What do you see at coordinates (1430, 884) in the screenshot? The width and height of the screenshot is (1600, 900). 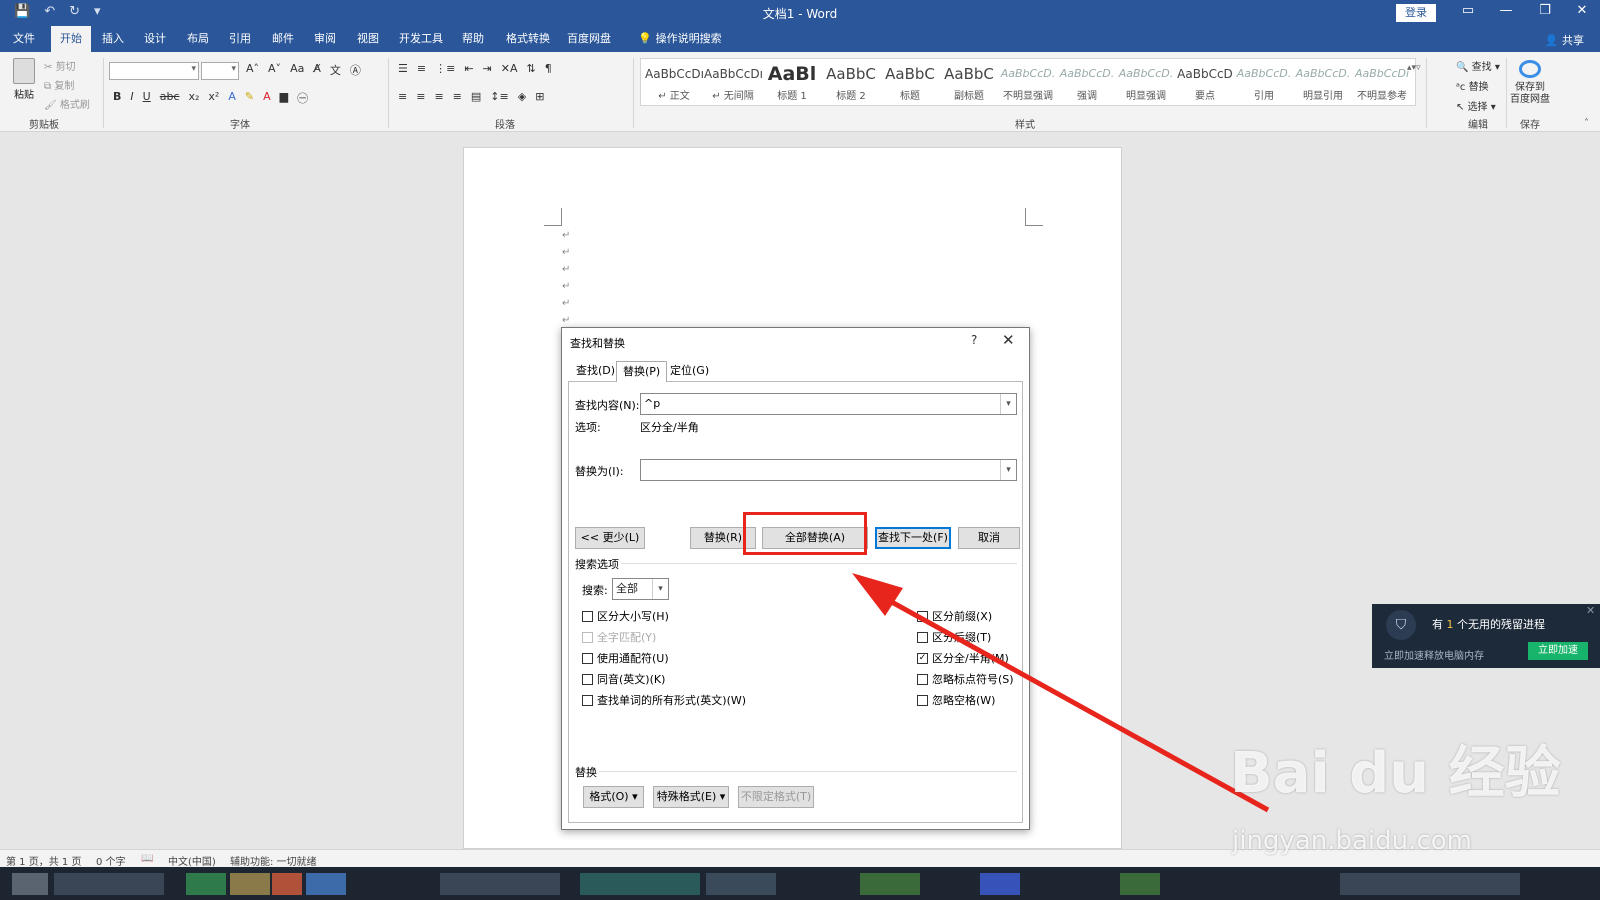 I see `system-tray` at bounding box center [1430, 884].